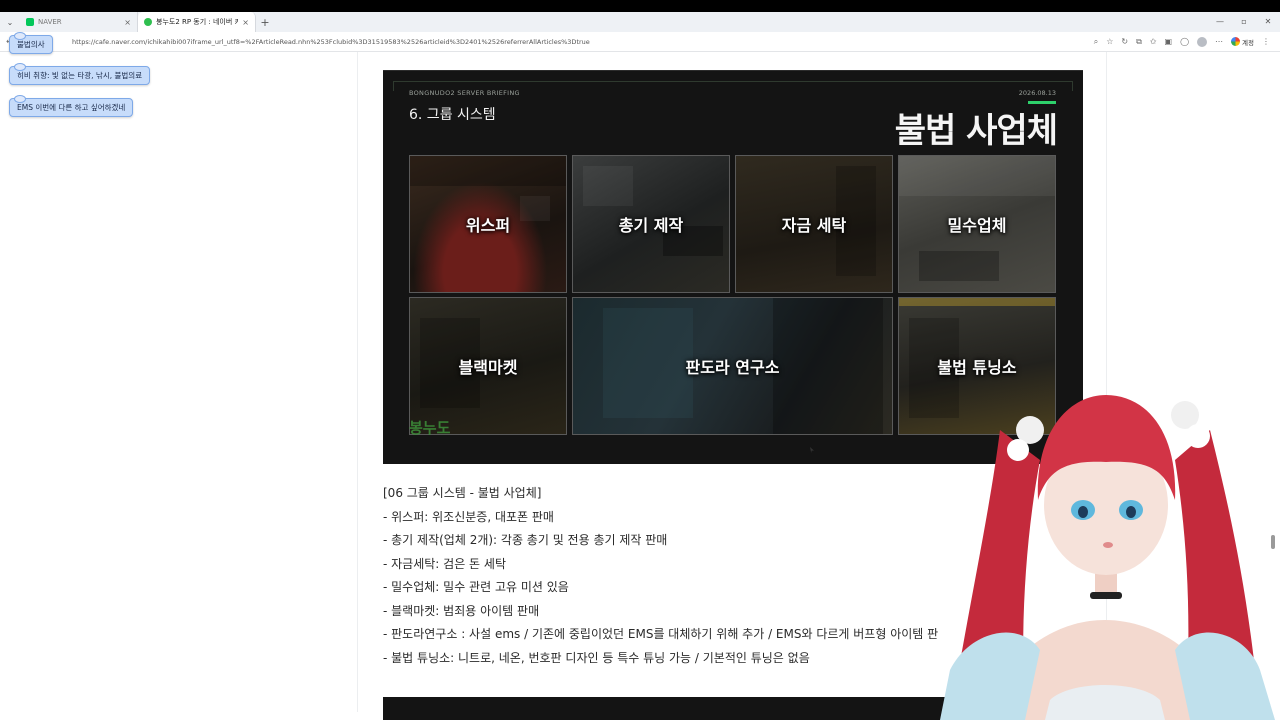 The image size is (1280, 720). I want to click on account-button: 계정, so click(1242, 42).